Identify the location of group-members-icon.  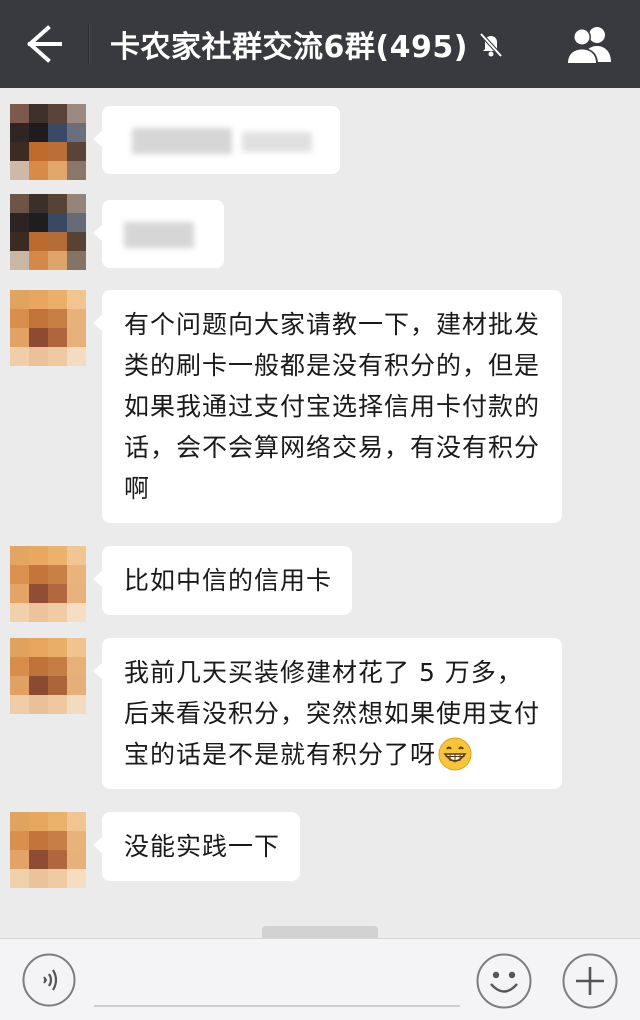
(588, 45).